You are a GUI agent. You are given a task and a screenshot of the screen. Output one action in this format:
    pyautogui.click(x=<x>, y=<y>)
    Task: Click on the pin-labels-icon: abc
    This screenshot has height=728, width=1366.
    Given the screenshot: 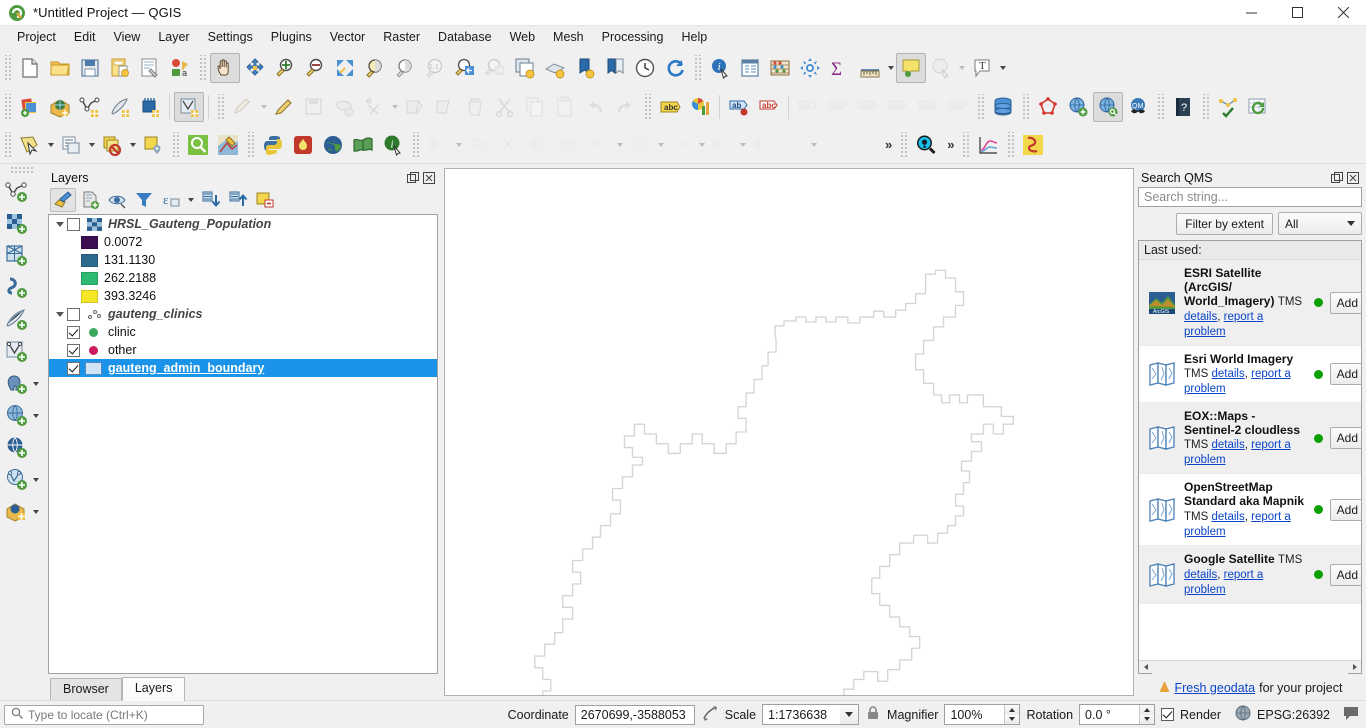 What is the action you would take?
    pyautogui.click(x=769, y=107)
    